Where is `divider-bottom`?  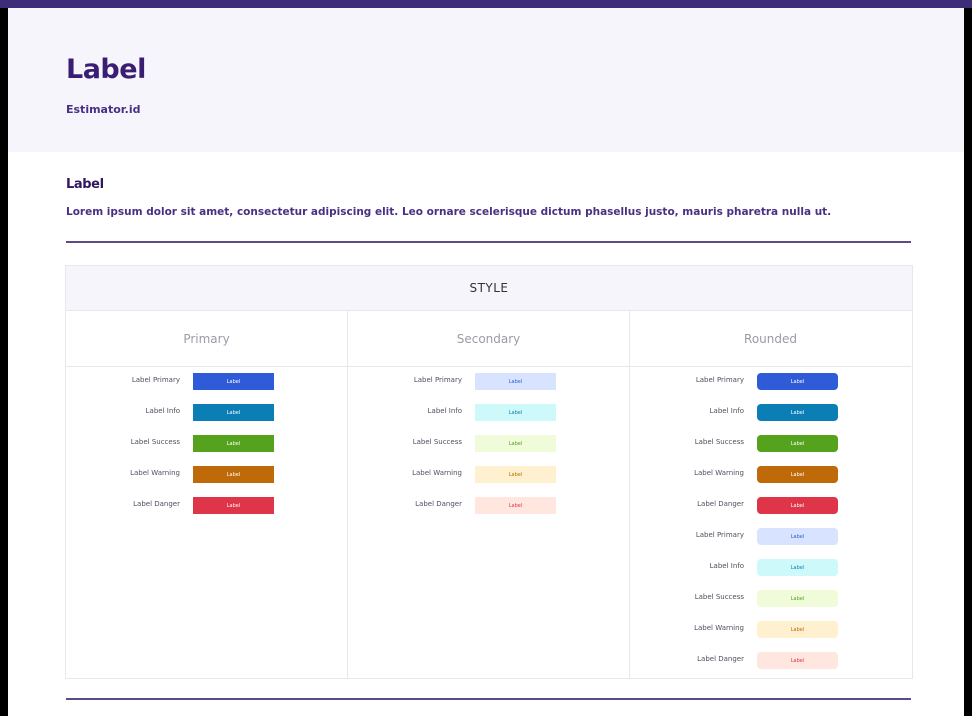
divider-bottom is located at coordinates (488, 699).